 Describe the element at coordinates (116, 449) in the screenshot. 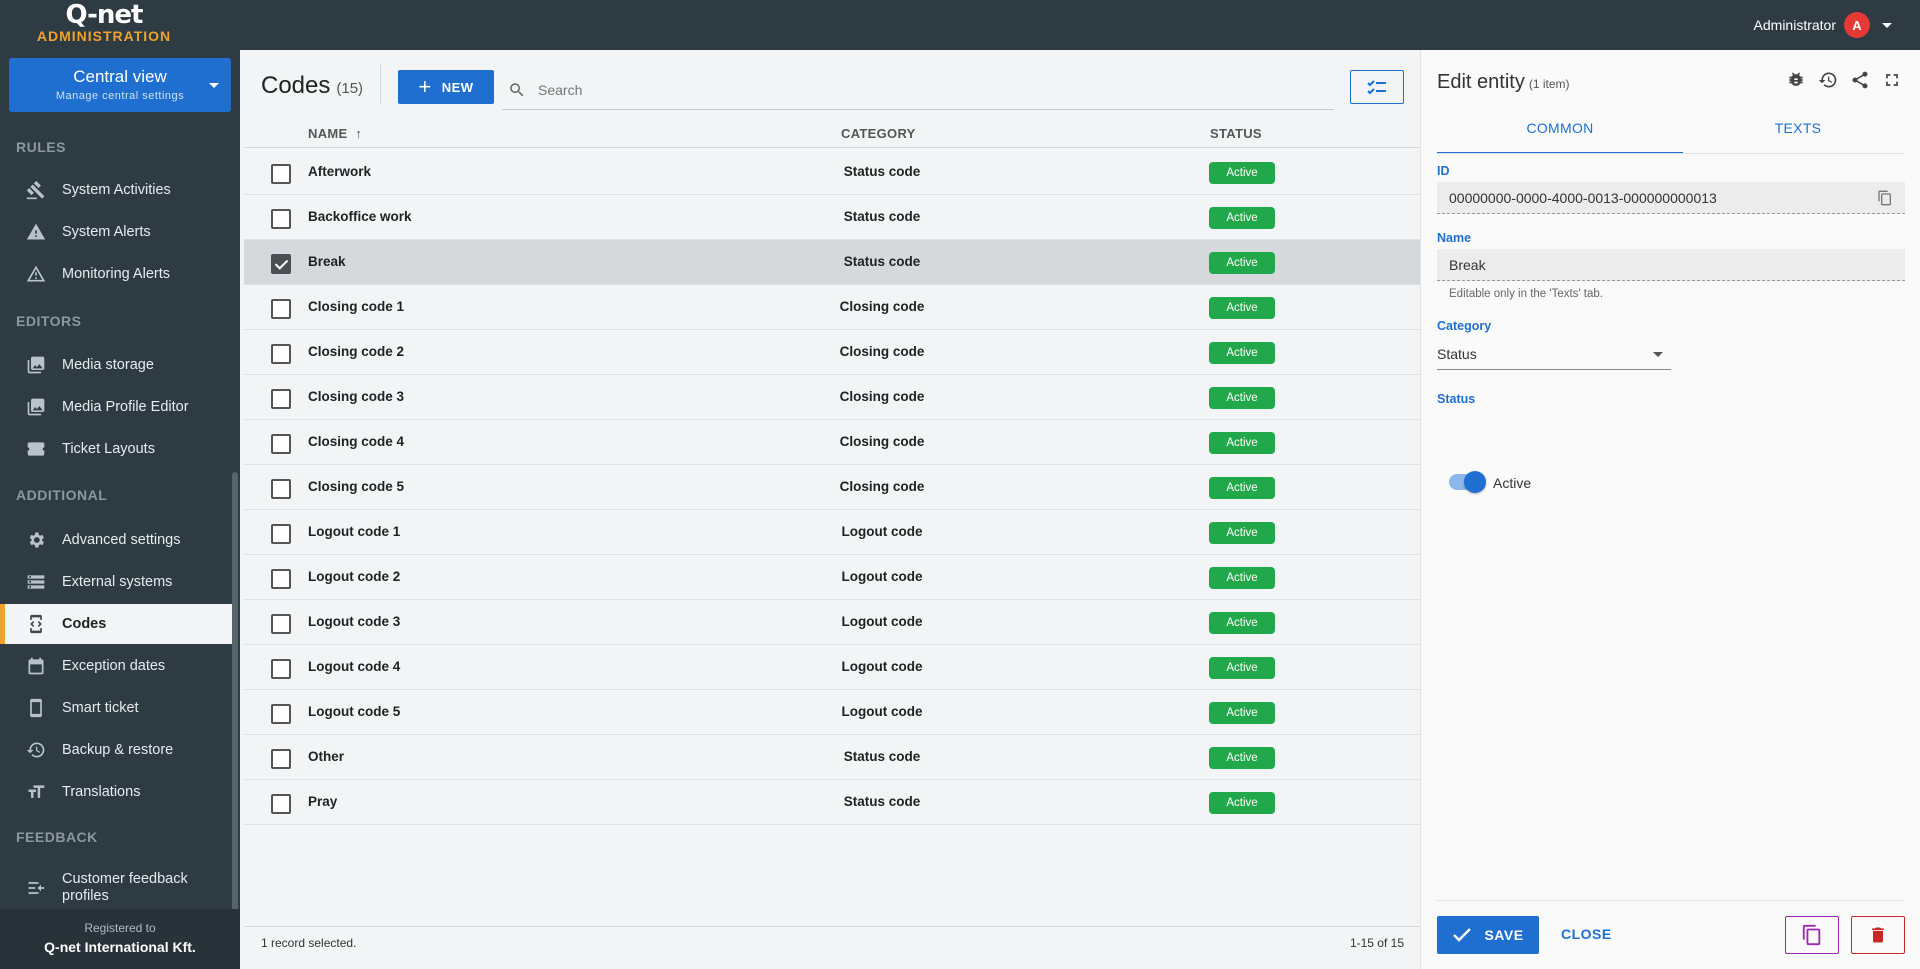

I see `sidebar-item-ticket-layouts: Ticket Layouts` at that location.